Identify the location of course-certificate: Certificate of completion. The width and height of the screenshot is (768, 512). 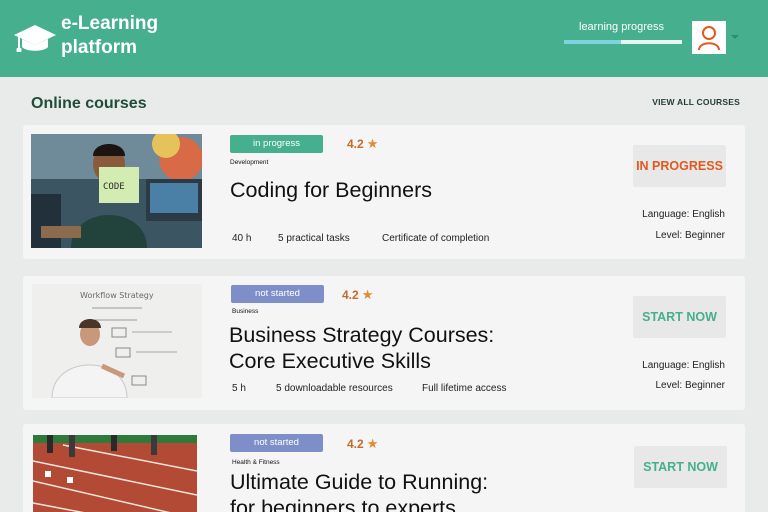
(436, 238).